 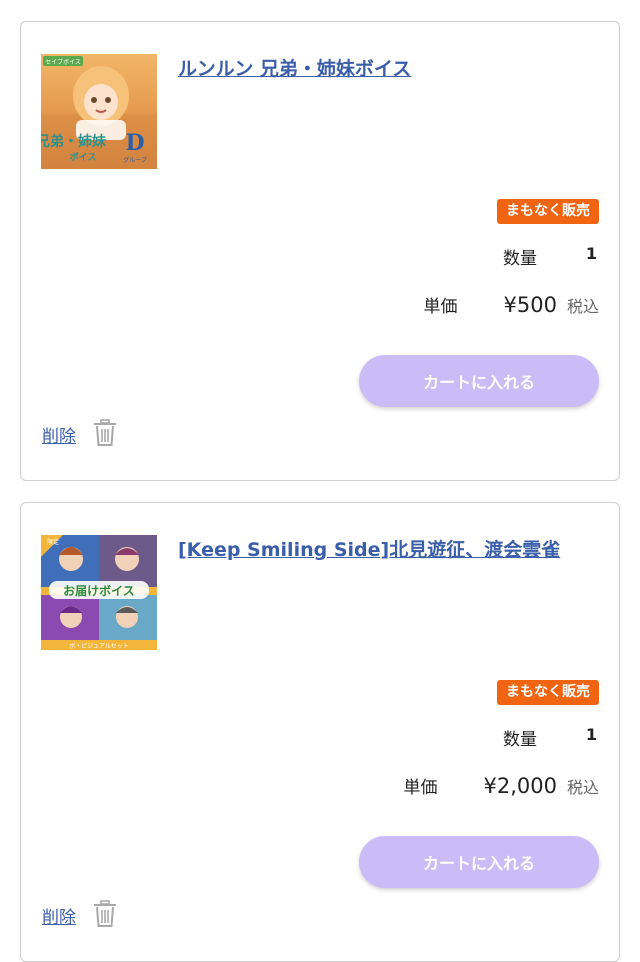 I want to click on unit-price-value: ¥2,000, so click(x=520, y=786).